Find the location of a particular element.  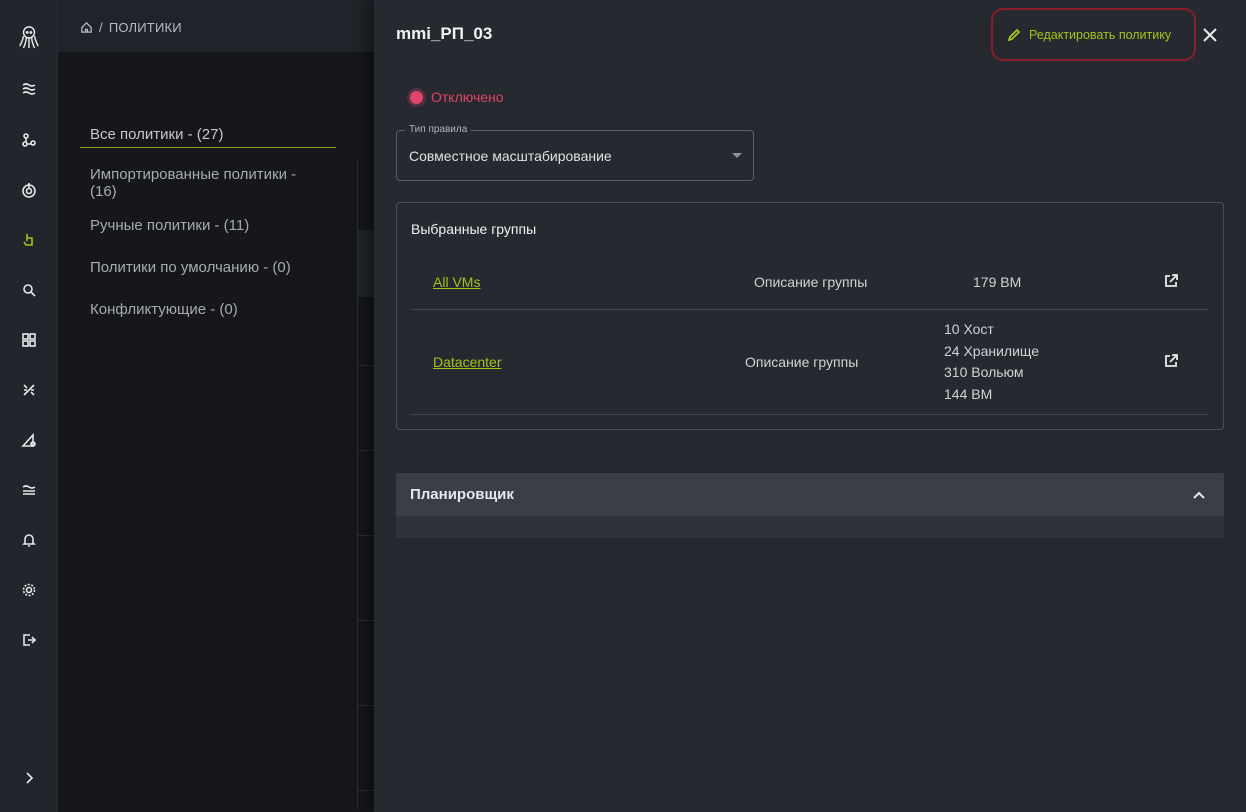

ruler-gear-icon is located at coordinates (29, 440).